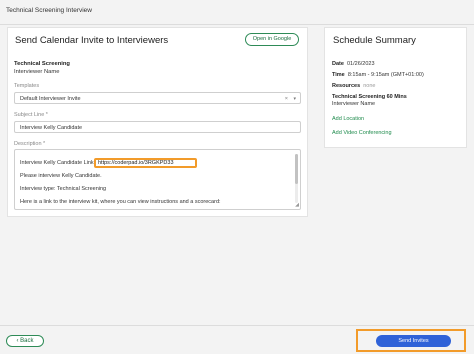 This screenshot has width=474, height=354. Describe the element at coordinates (61, 176) in the screenshot. I see `description-line: Please interview Kelly Candidate.` at that location.